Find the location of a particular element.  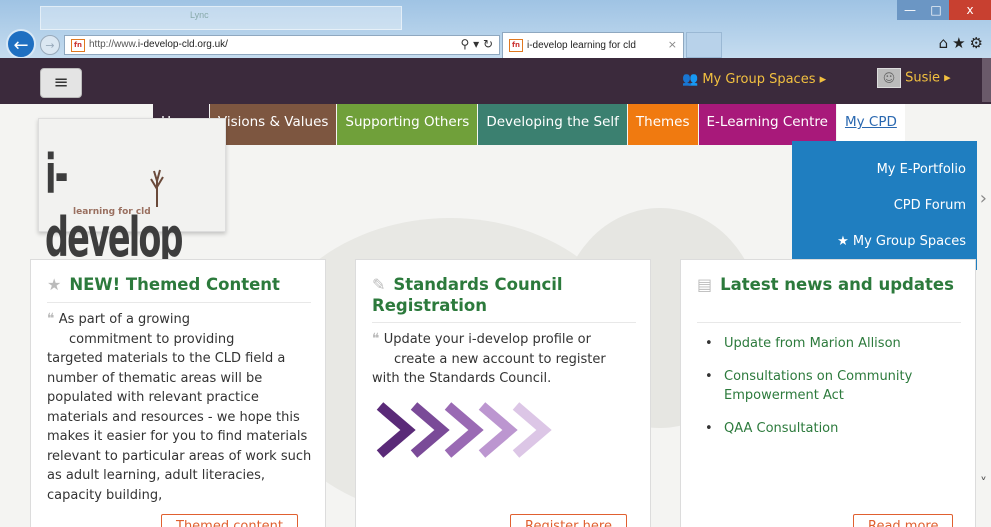

back-button: ← is located at coordinates (21, 44).